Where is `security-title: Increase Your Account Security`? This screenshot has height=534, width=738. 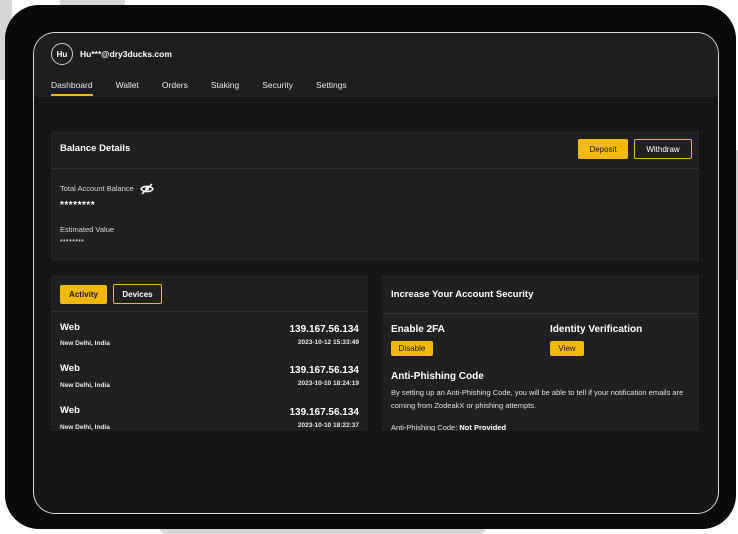 security-title: Increase Your Account Security is located at coordinates (462, 294).